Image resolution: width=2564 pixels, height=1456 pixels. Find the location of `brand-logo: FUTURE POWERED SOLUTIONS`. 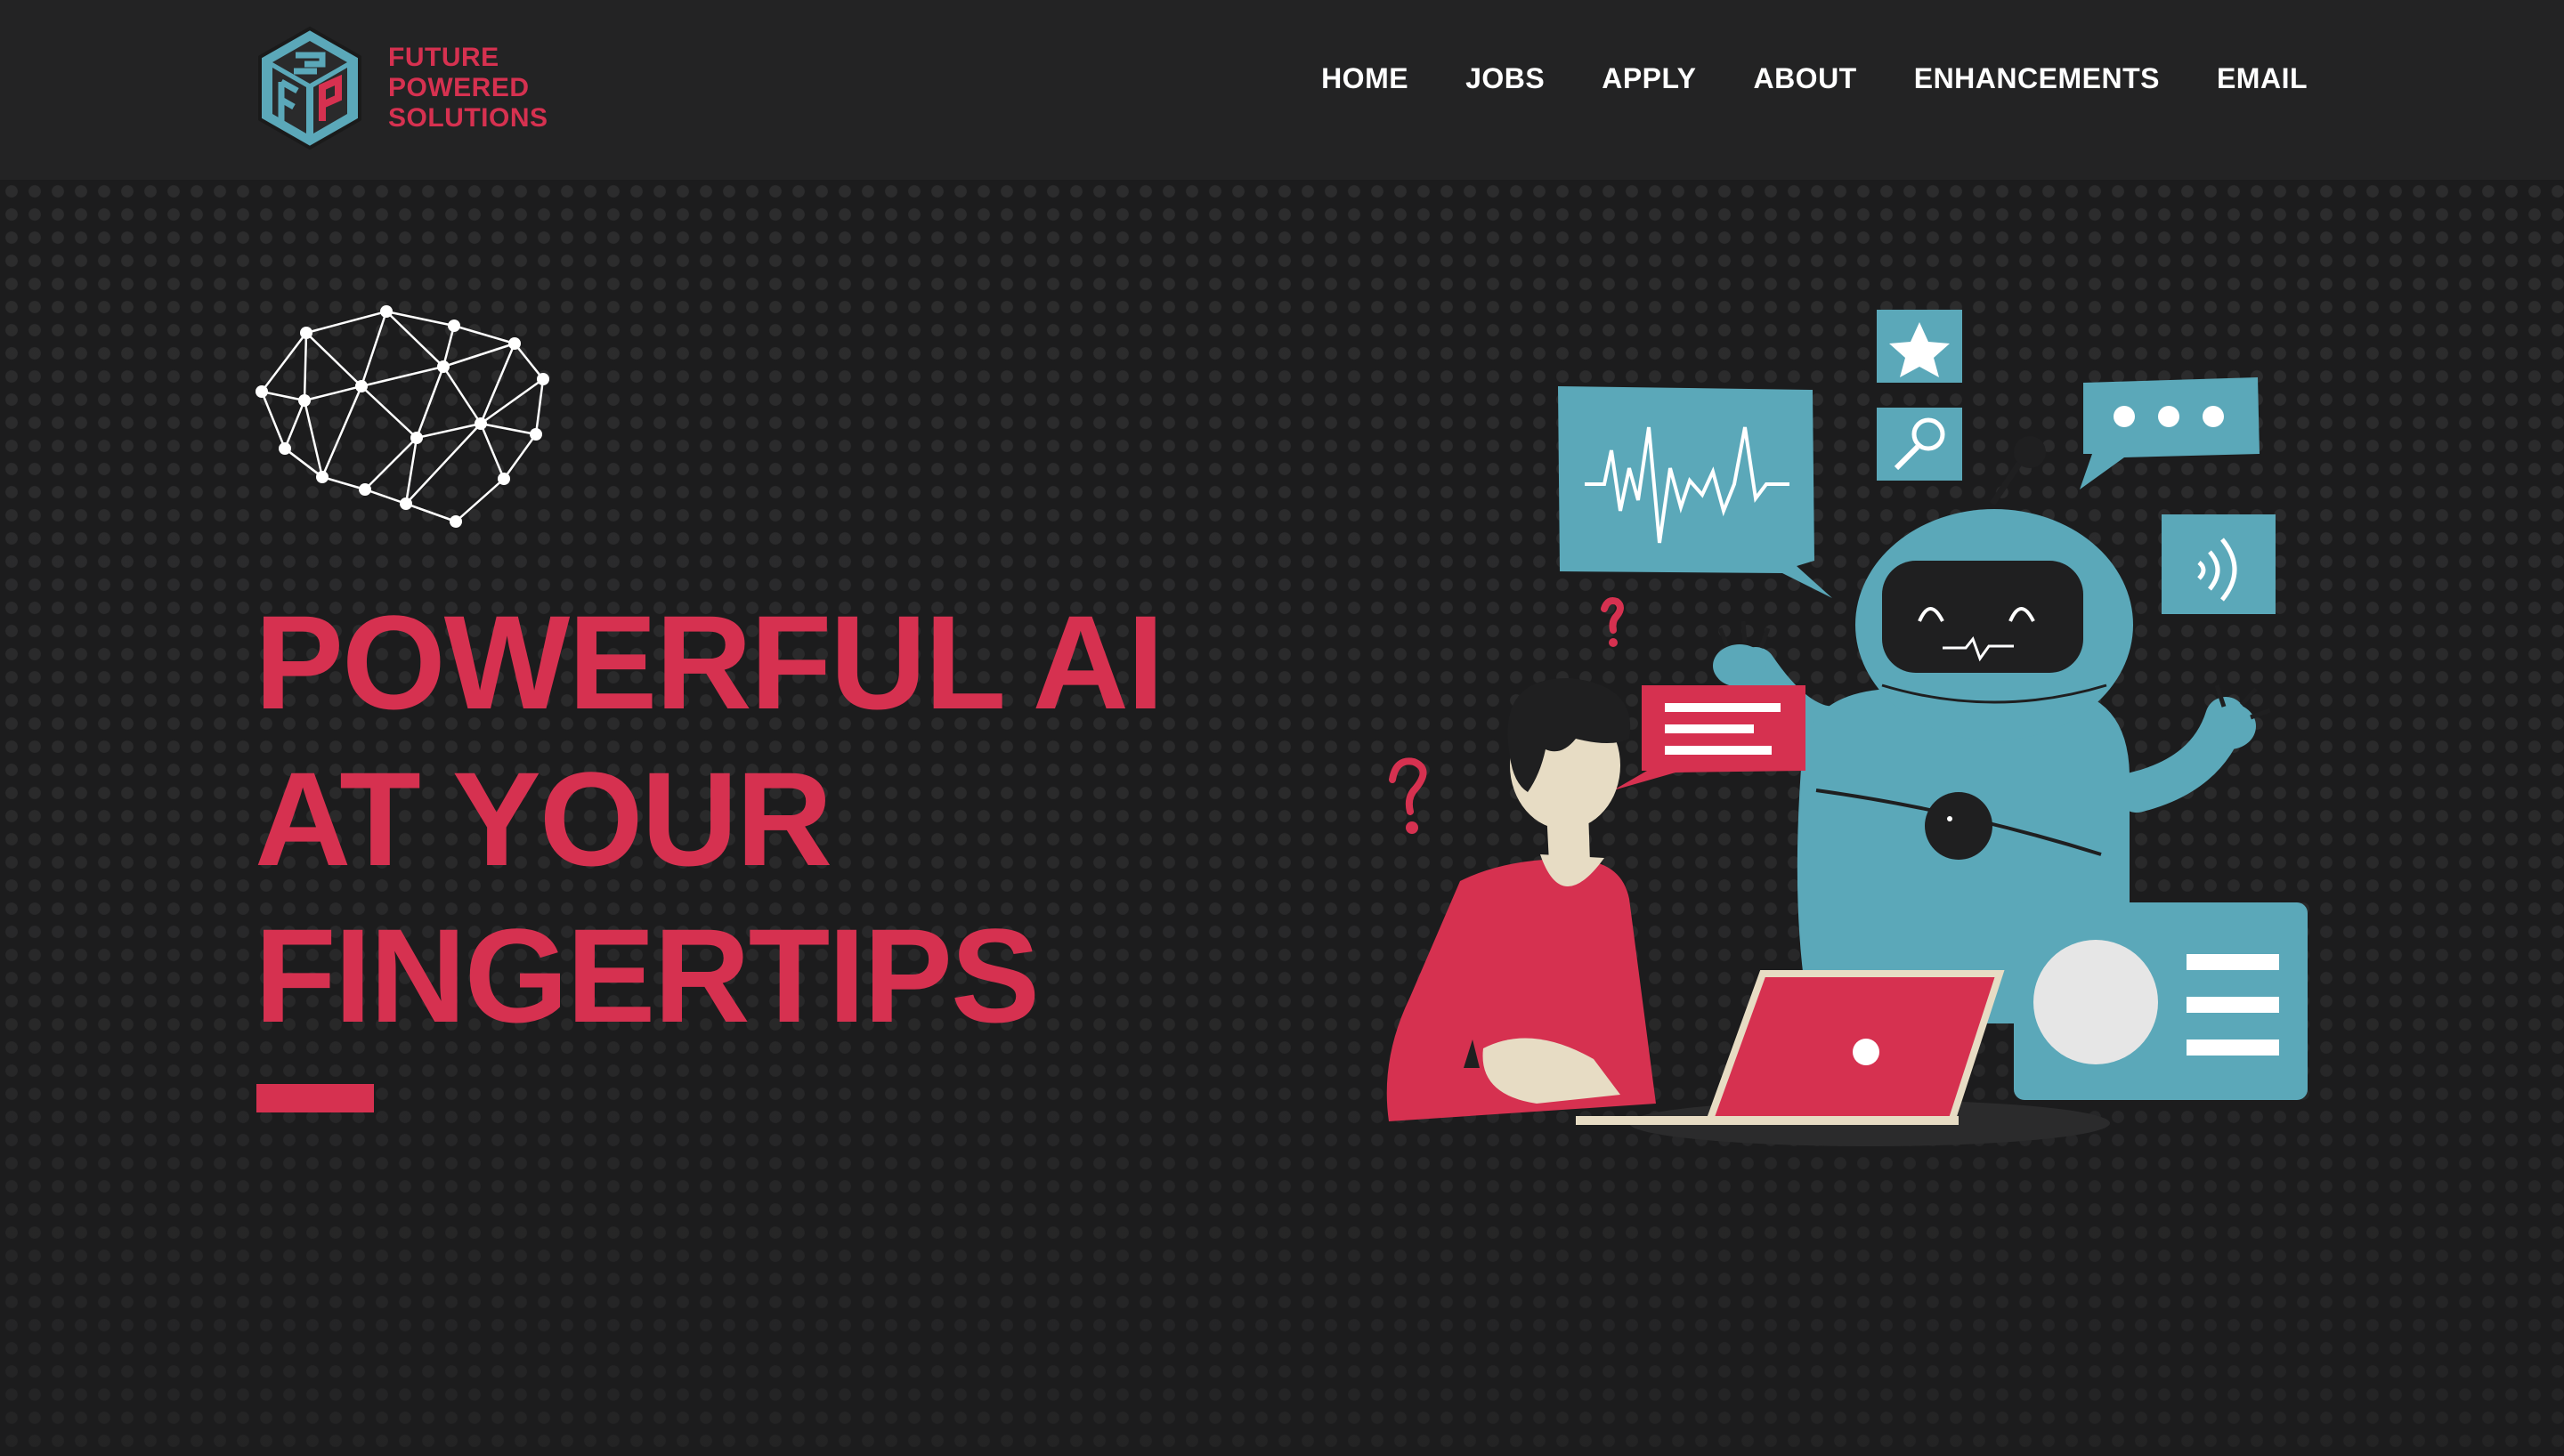

brand-logo: FUTURE POWERED SOLUTIONS is located at coordinates (401, 88).